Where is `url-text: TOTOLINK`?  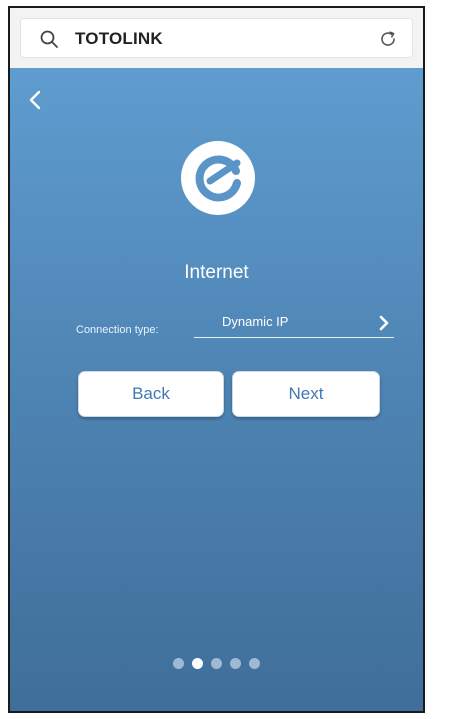
url-text: TOTOLINK is located at coordinates (119, 38).